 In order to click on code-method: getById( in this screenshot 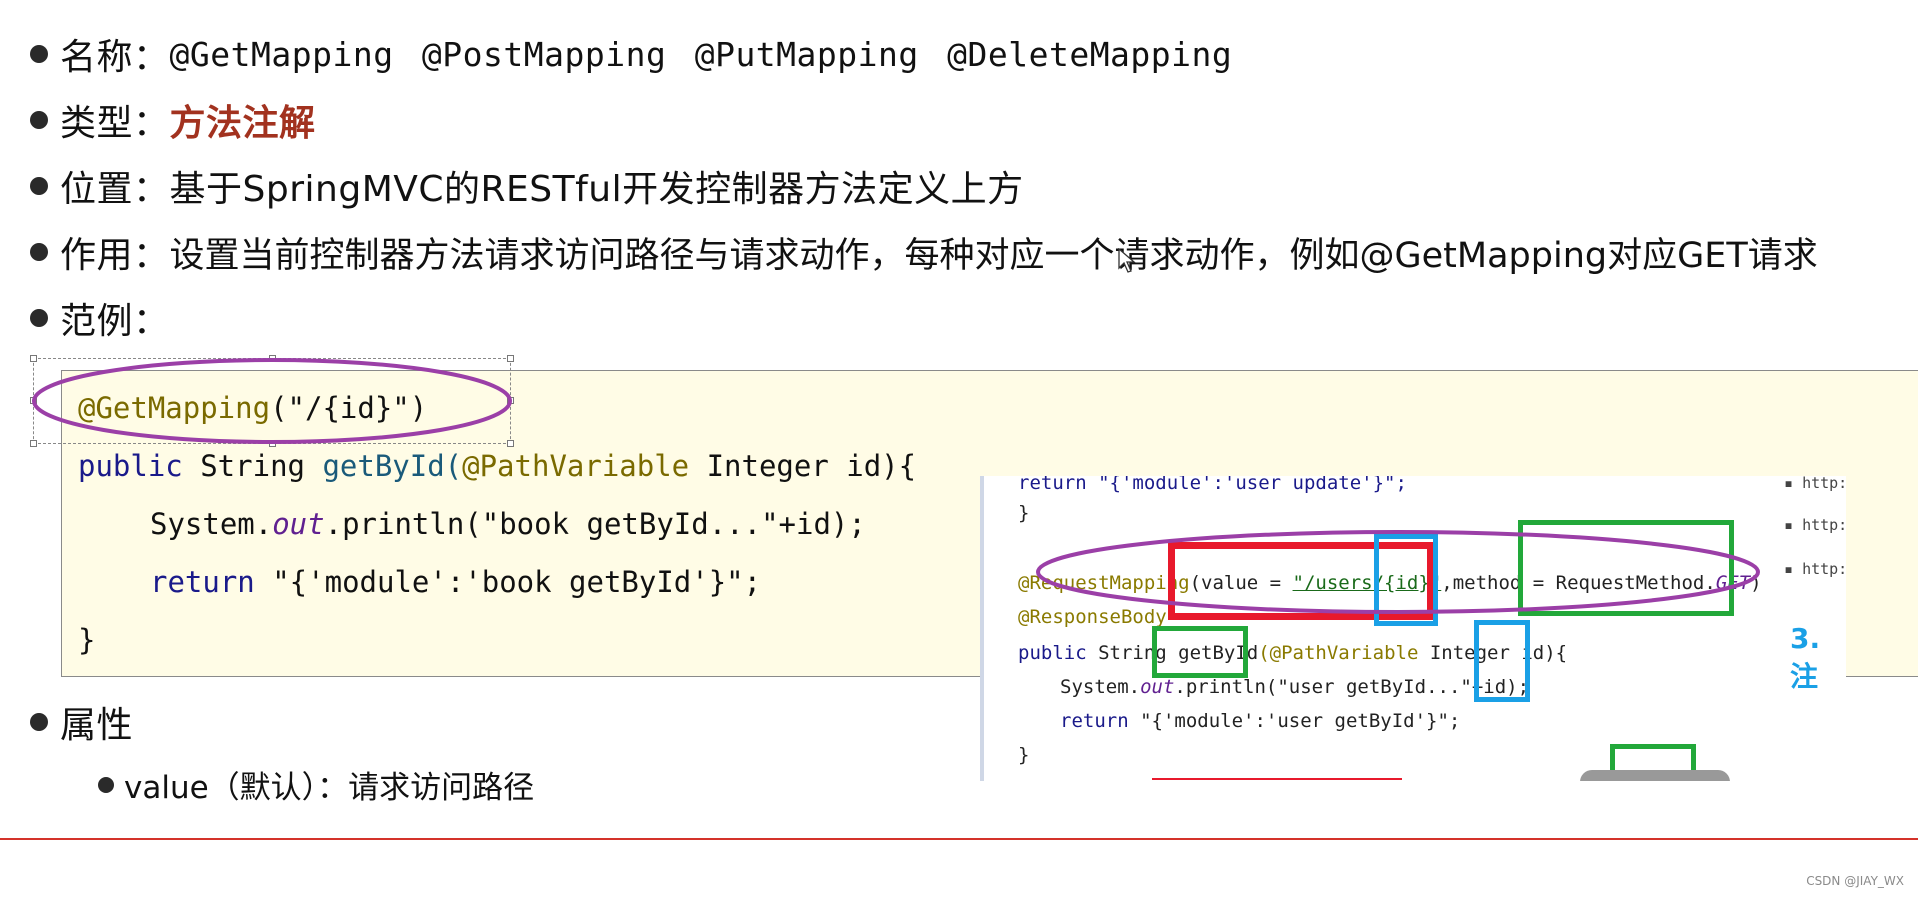, I will do `click(392, 466)`.